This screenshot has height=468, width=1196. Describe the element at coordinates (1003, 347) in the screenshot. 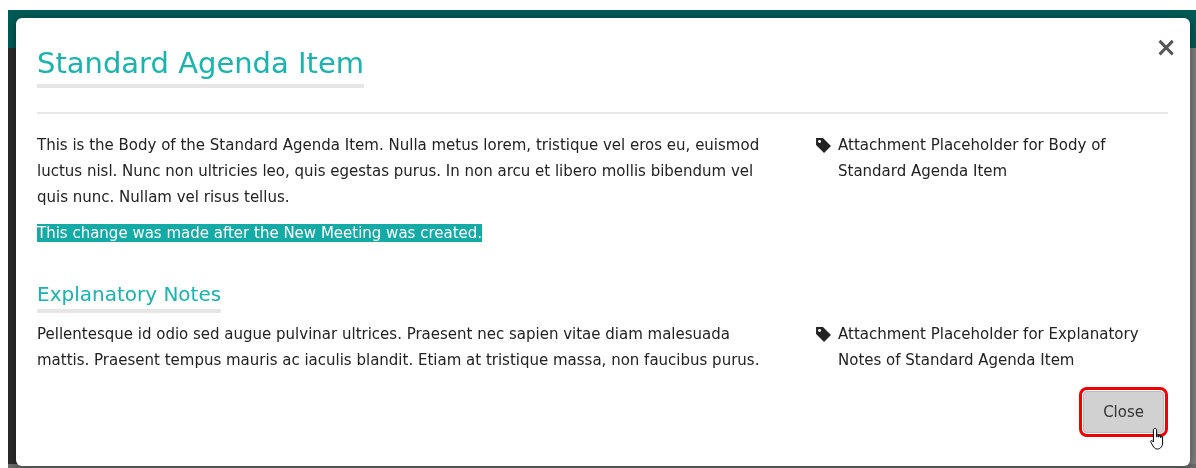

I see `attachment-link: Attachment Placeholder for Explanatory Notes of Standard Agenda Item` at that location.